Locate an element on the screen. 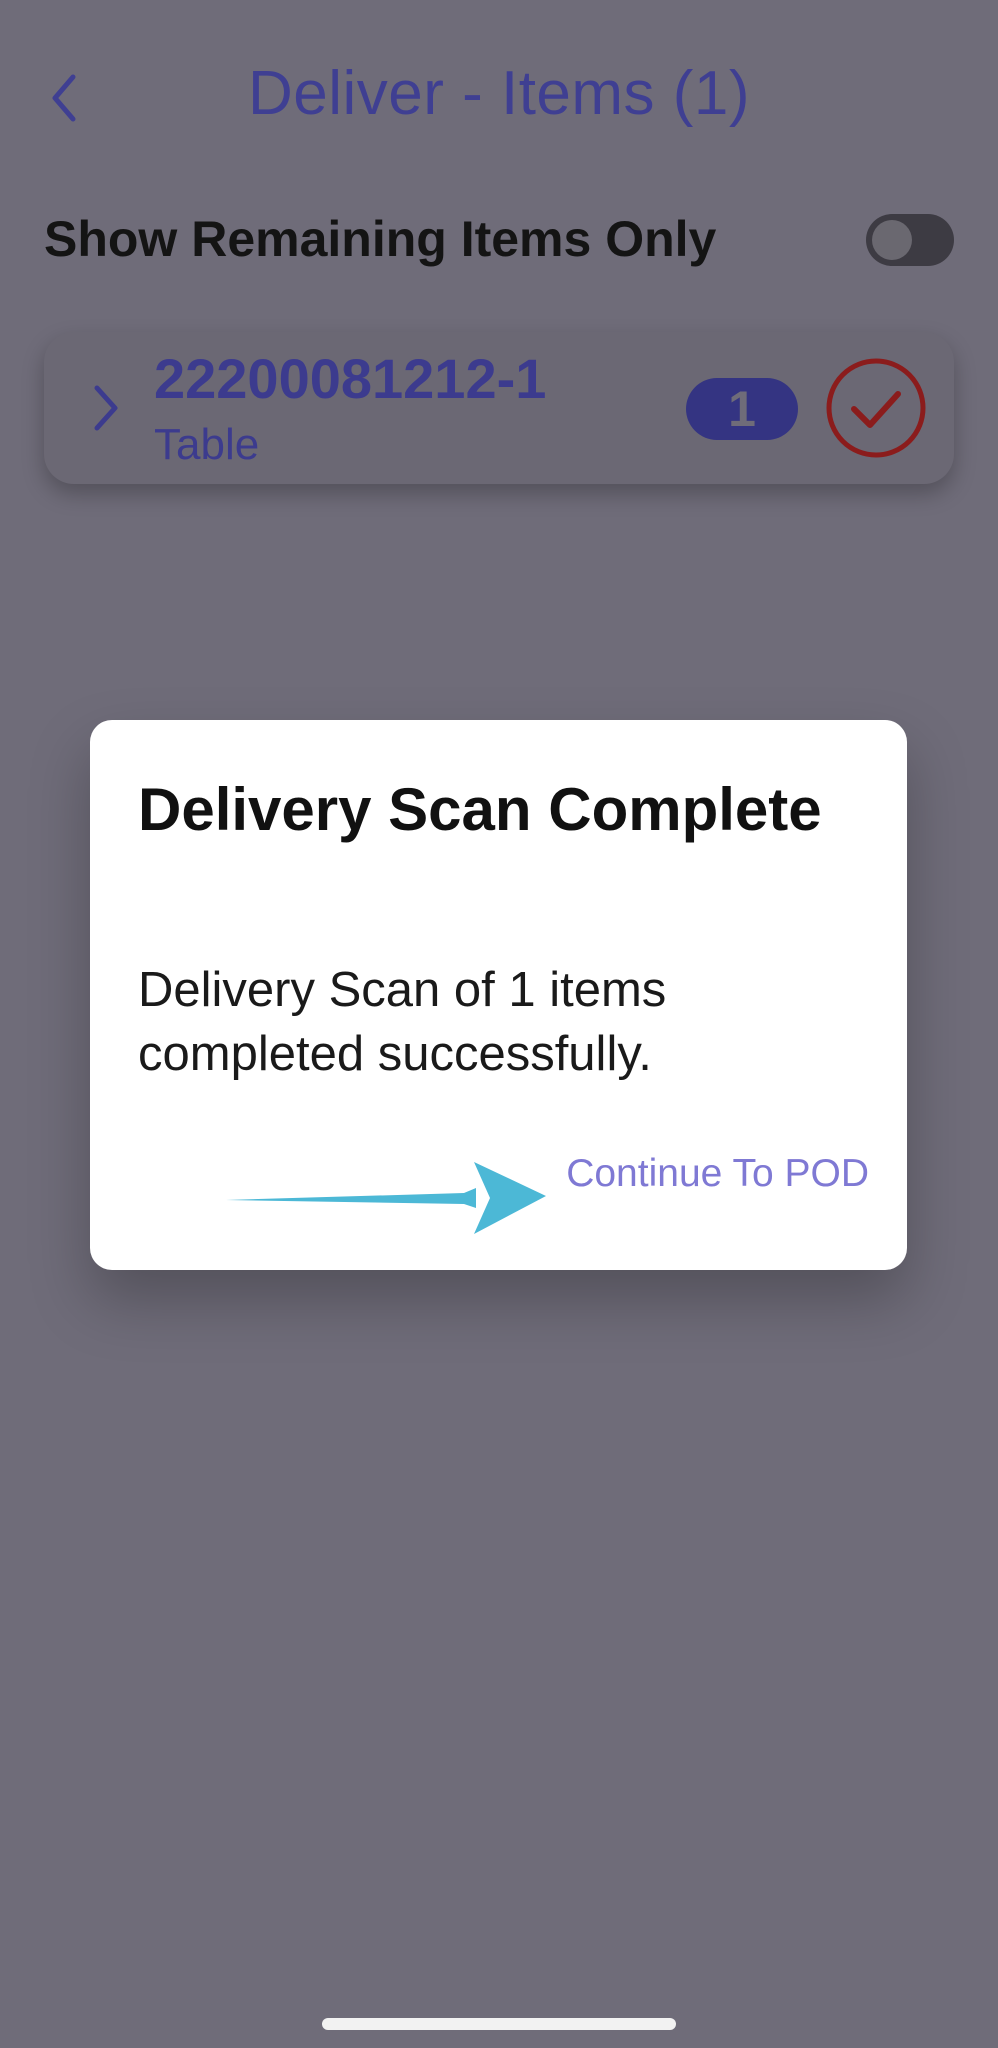 This screenshot has width=998, height=2048. chevron-right-icon is located at coordinates (106, 408).